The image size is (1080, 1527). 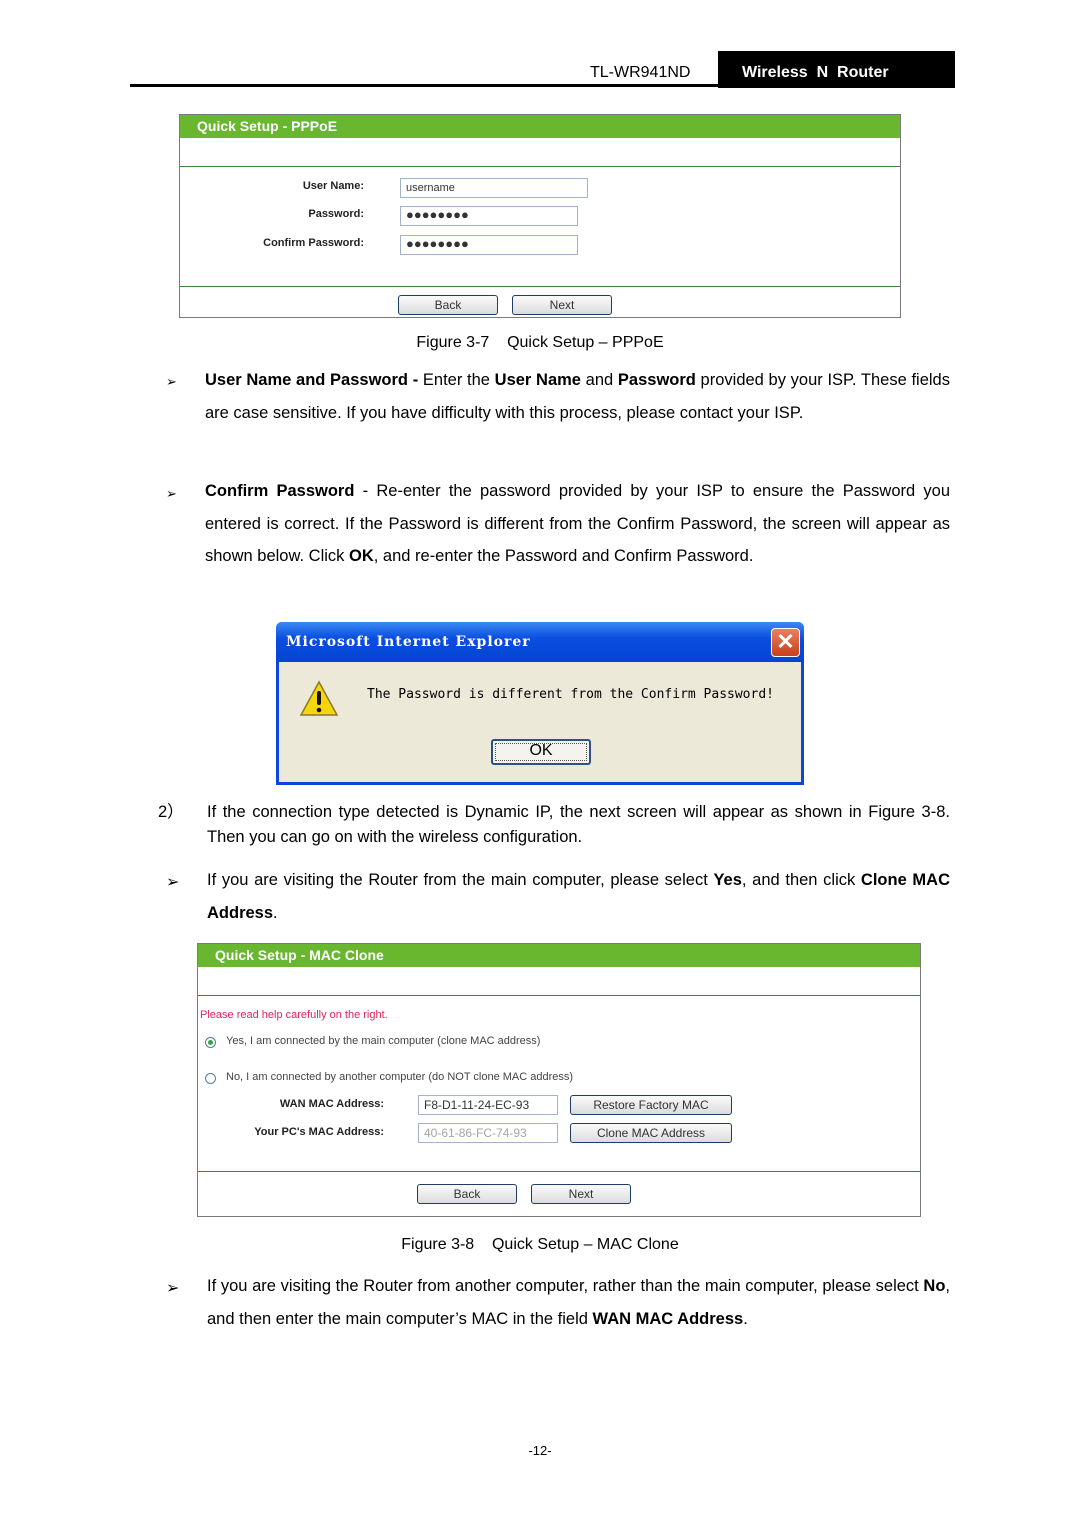 I want to click on header-product-tab: Wireless N Router, so click(x=836, y=69).